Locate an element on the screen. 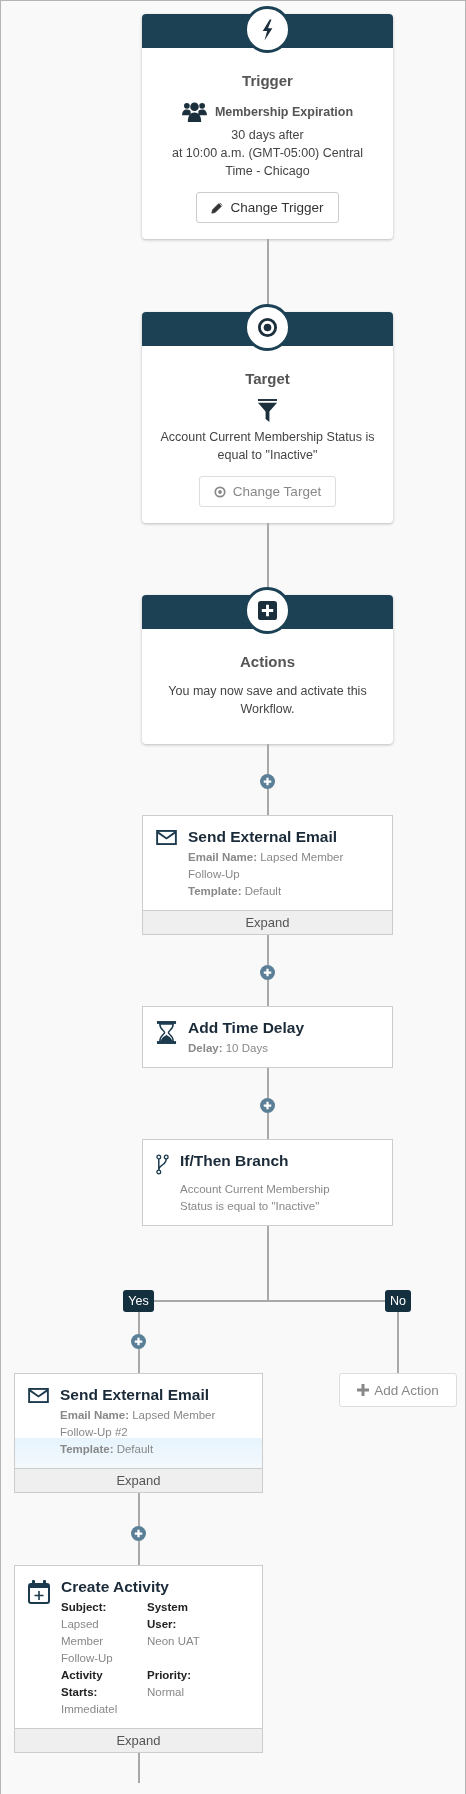 The height and width of the screenshot is (1794, 466). action-title: Create Activity is located at coordinates (115, 1587).